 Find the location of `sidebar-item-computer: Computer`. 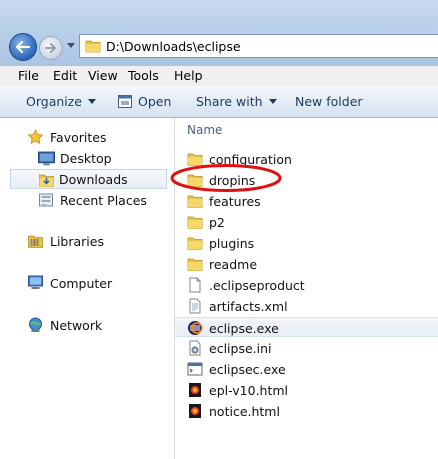

sidebar-item-computer: Computer is located at coordinates (87, 283).